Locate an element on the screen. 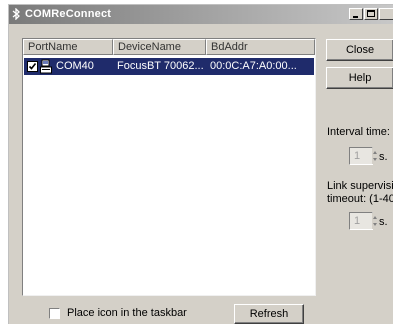 The width and height of the screenshot is (393, 327). close-button: Close is located at coordinates (359, 50).